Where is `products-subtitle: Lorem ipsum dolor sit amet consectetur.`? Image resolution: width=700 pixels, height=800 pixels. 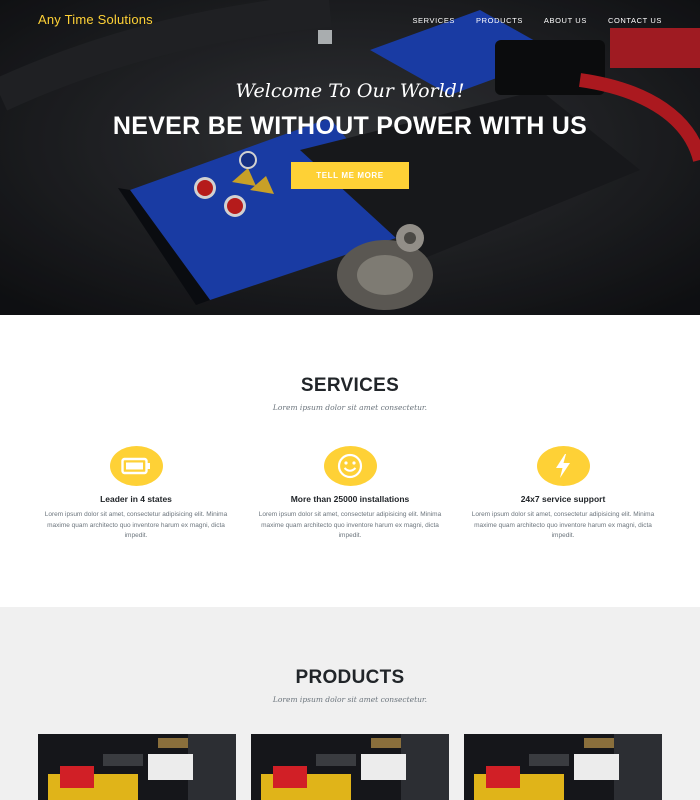 products-subtitle: Lorem ipsum dolor sit amet consectetur. is located at coordinates (350, 699).